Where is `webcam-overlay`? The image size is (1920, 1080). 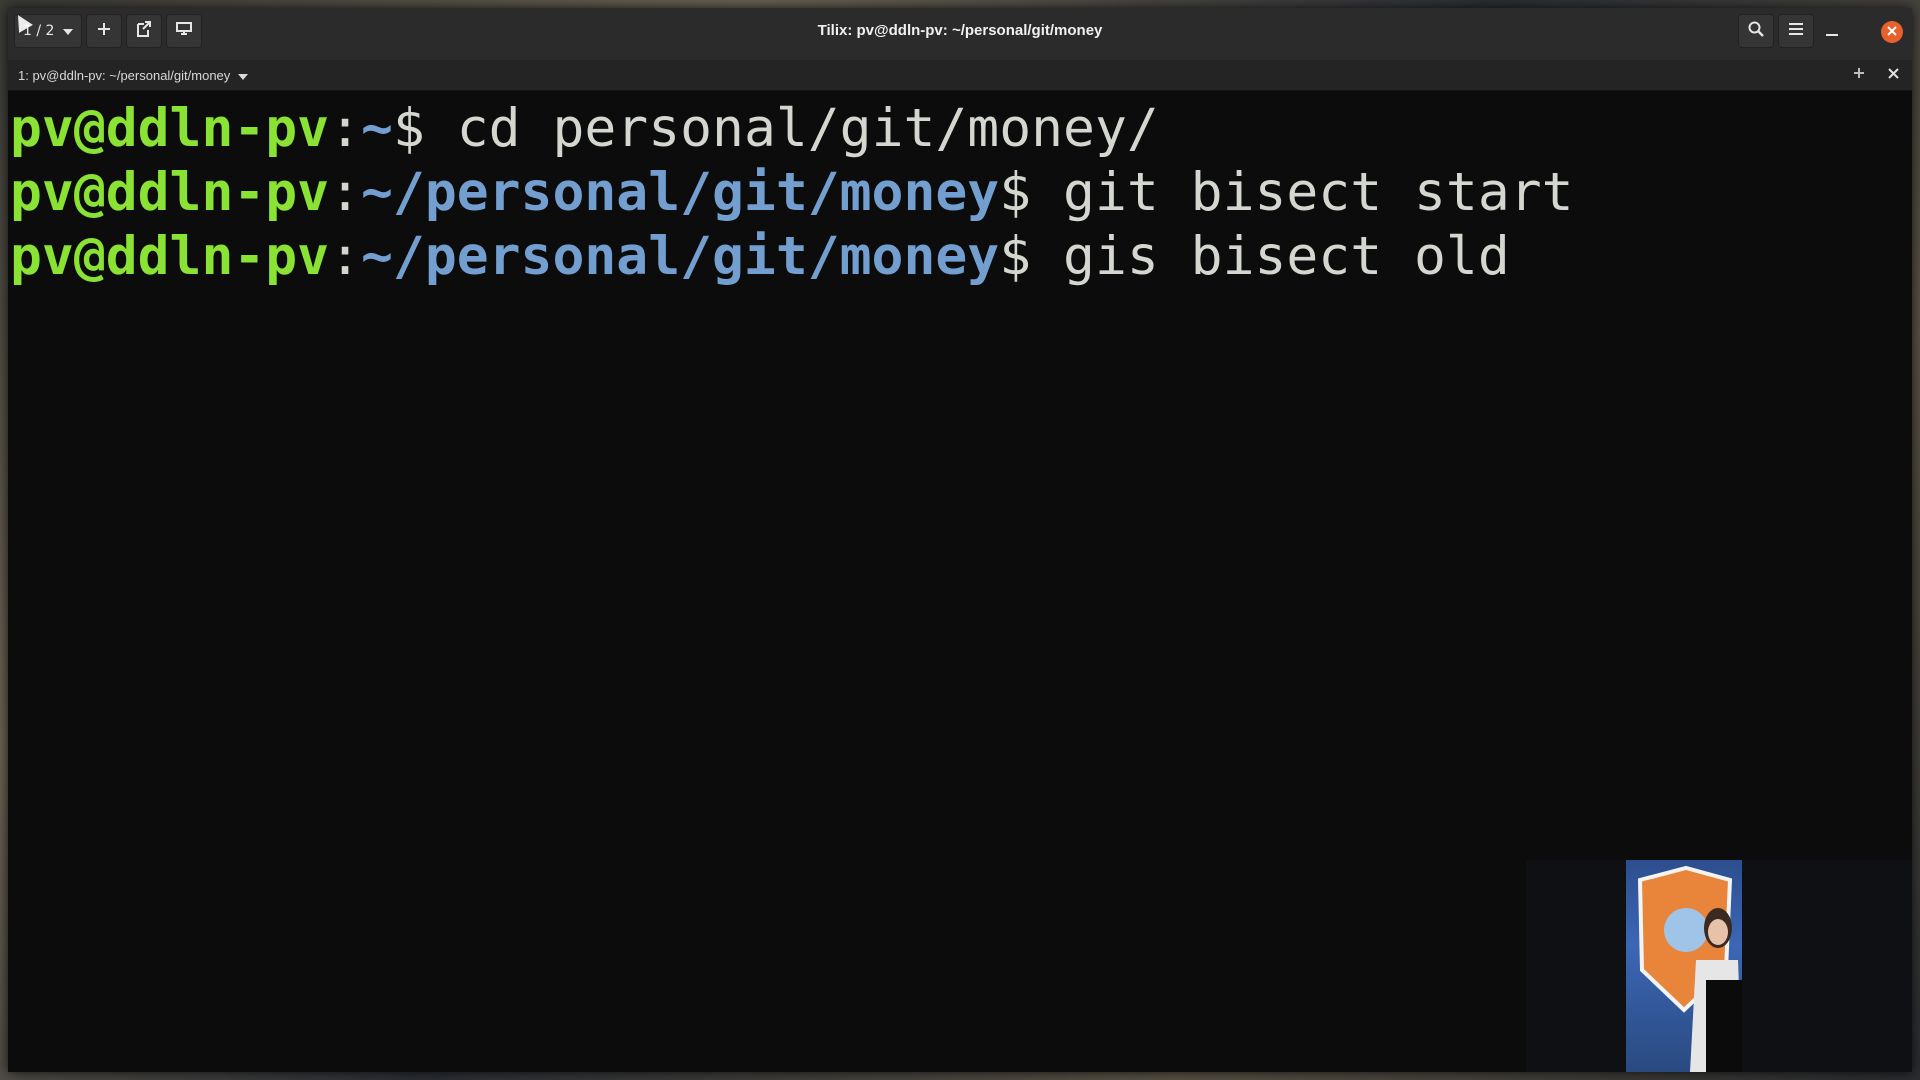 webcam-overlay is located at coordinates (1719, 966).